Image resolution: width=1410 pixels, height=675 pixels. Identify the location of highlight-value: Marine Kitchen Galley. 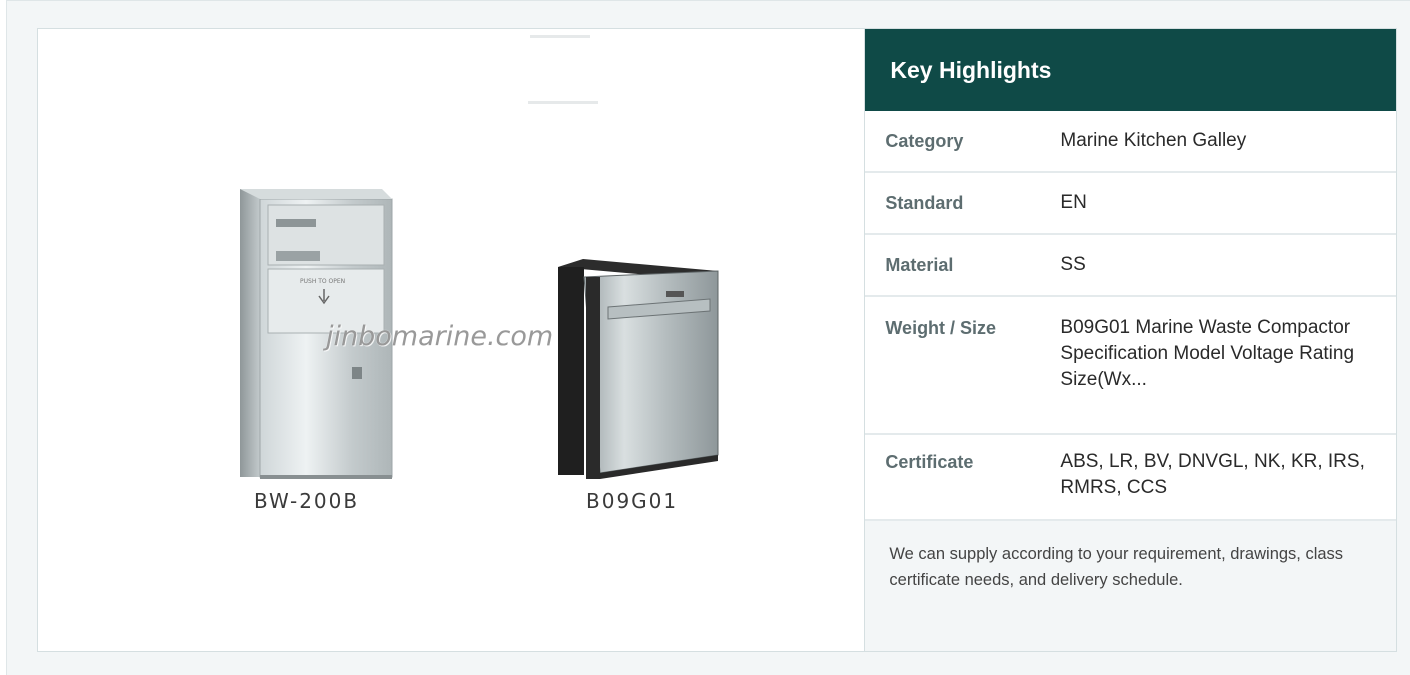
(1153, 140).